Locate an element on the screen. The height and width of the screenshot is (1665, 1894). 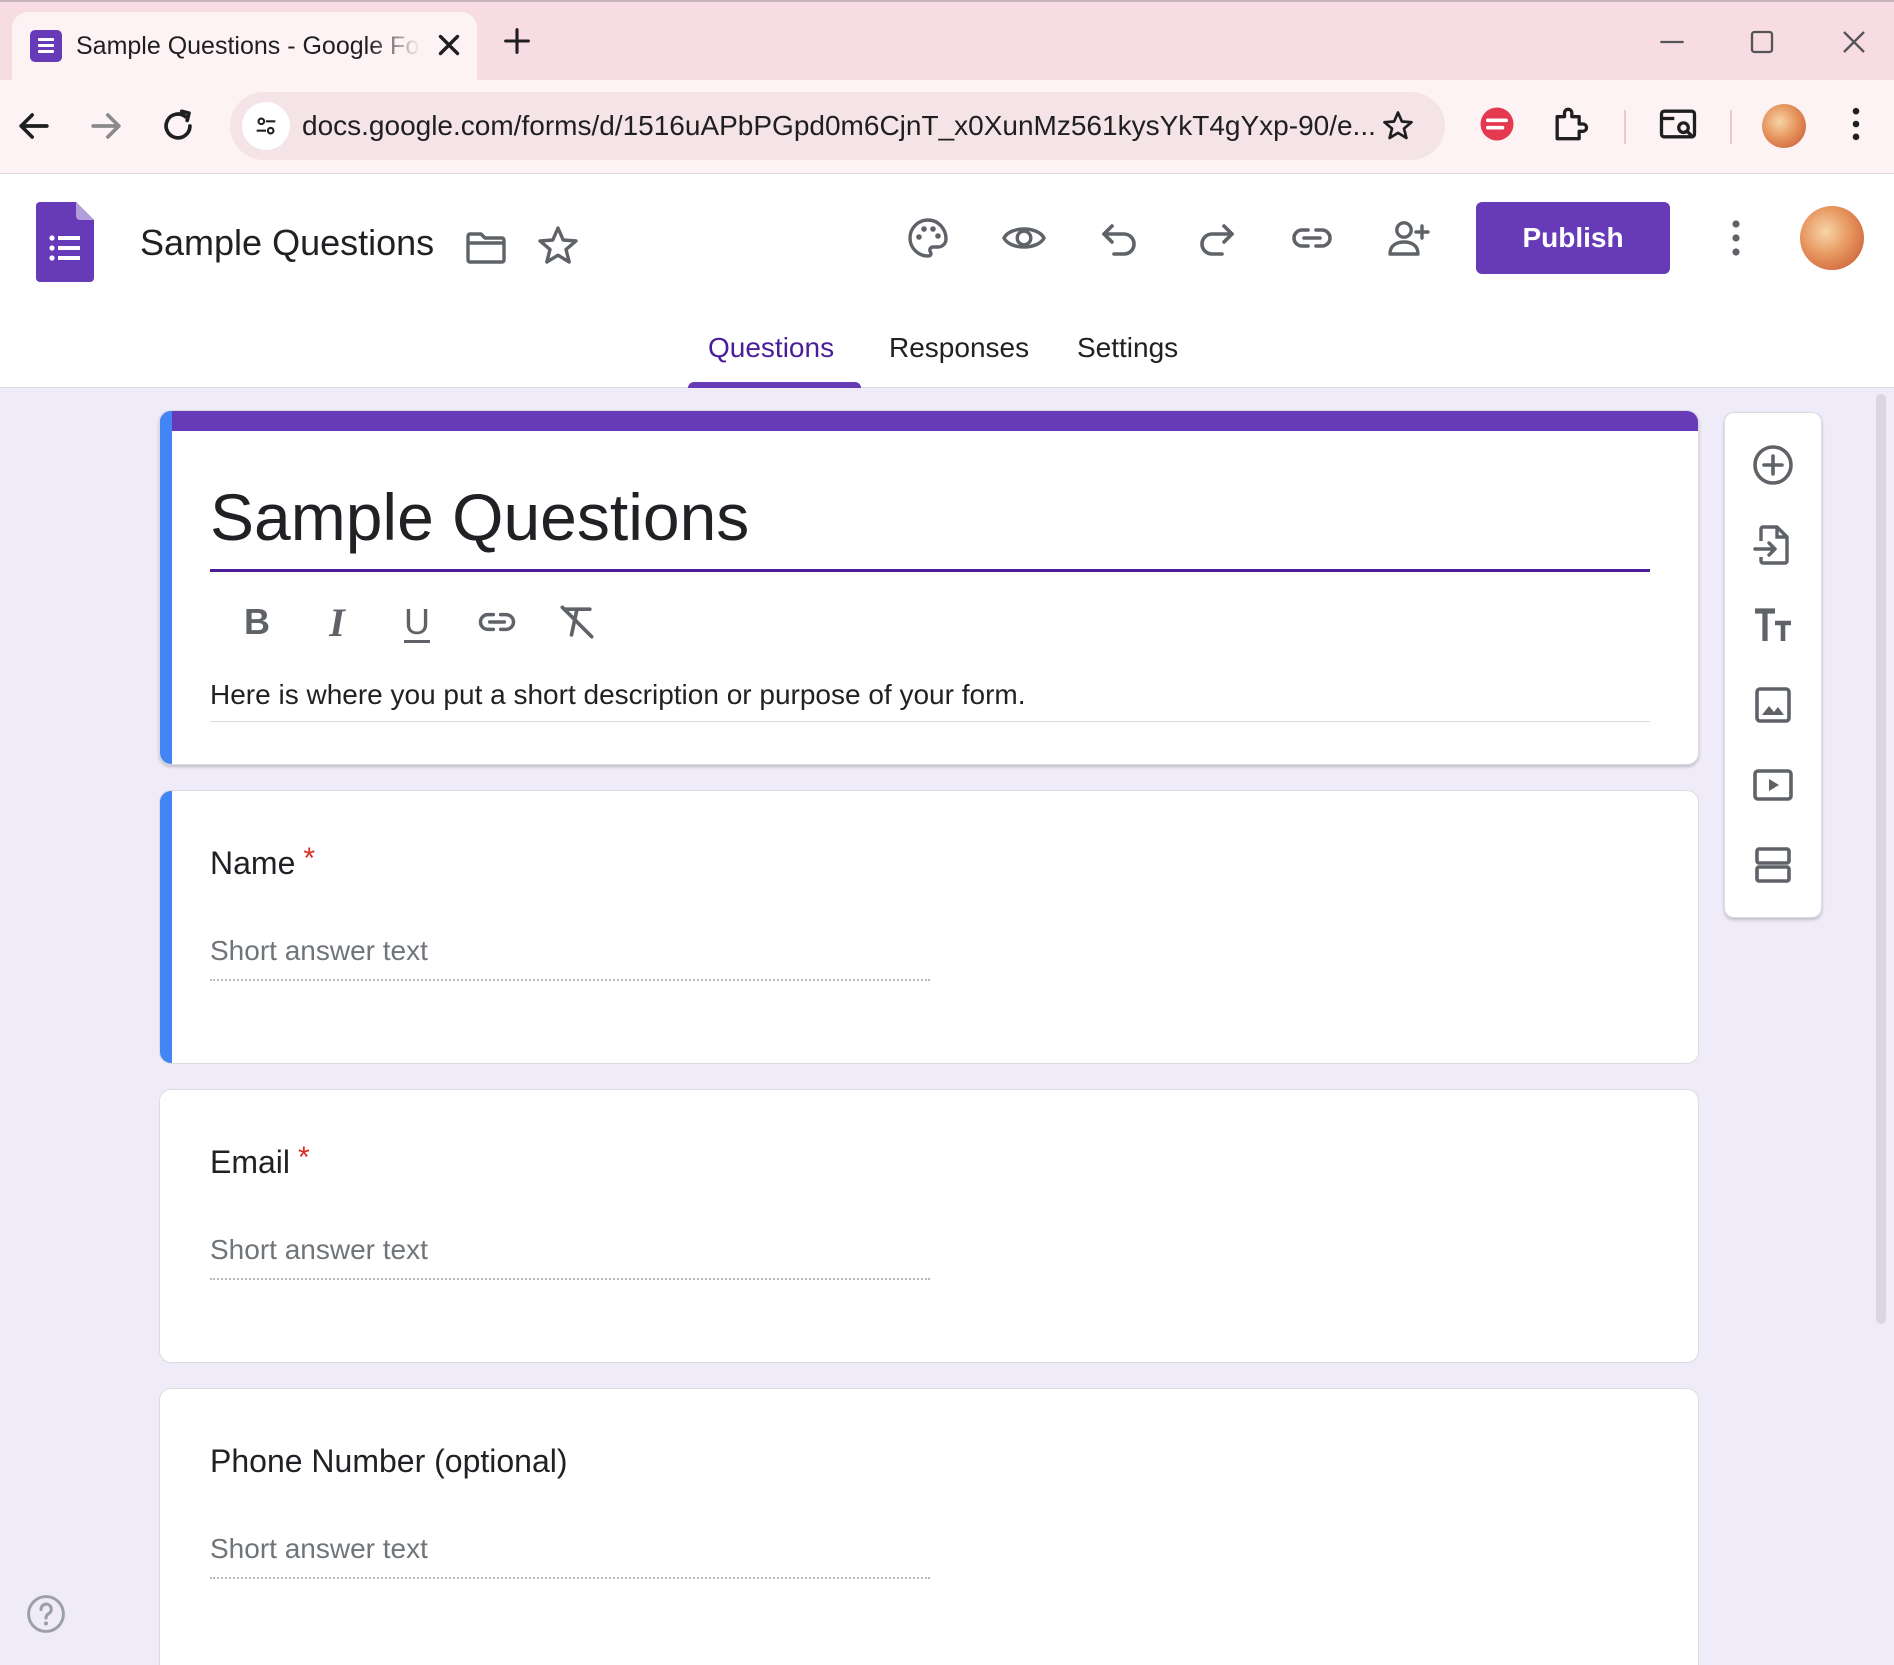
underline-button: U is located at coordinates (417, 622).